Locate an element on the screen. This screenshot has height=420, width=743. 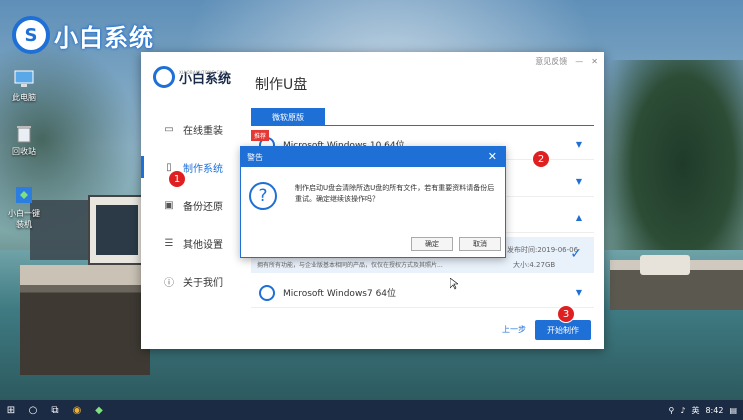
windows-logo-icon is located at coordinates (267, 292).